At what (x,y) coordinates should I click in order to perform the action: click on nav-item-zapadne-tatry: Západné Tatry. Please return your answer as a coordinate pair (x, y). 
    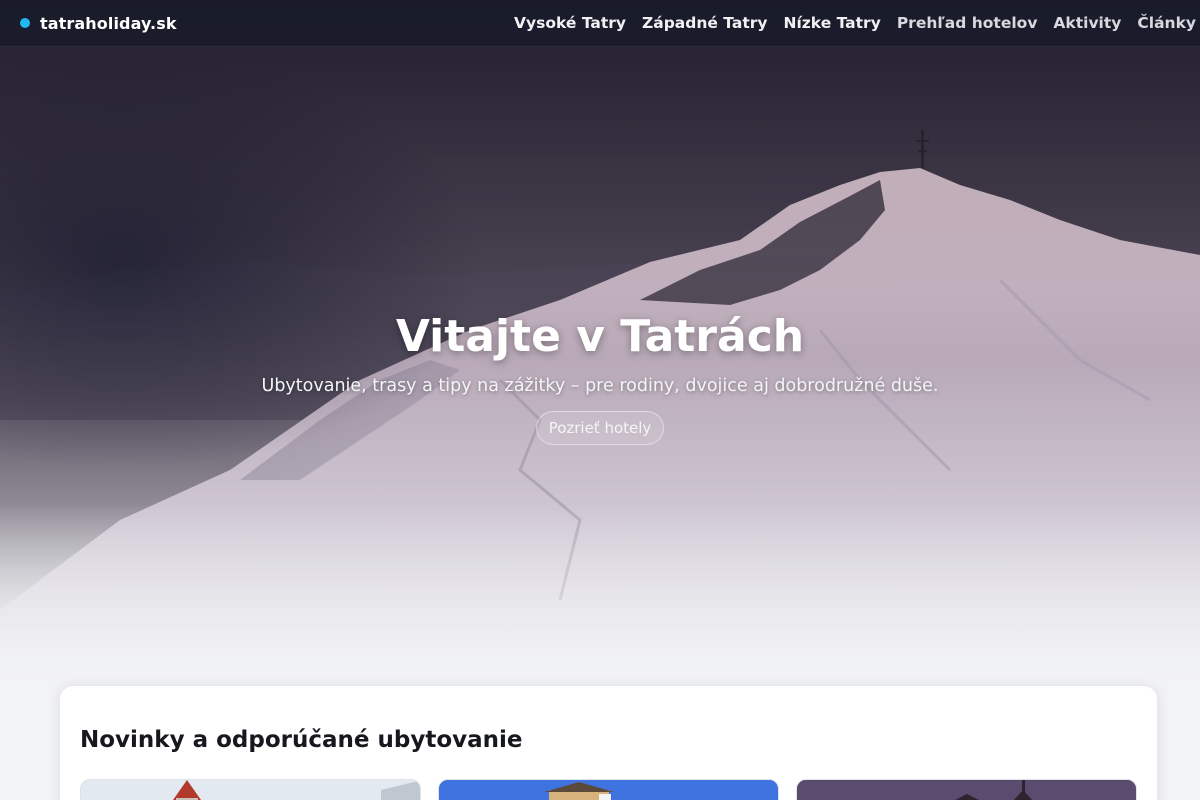
    Looking at the image, I should click on (704, 23).